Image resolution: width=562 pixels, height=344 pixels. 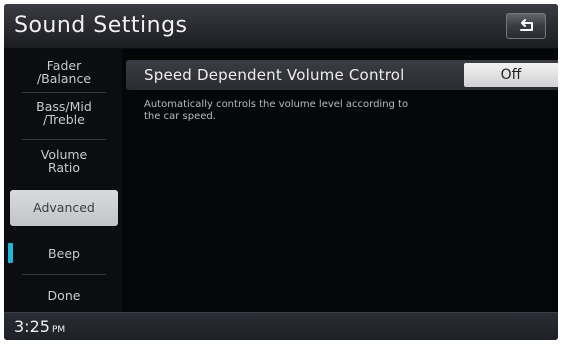 What do you see at coordinates (274, 75) in the screenshot?
I see `setting-label: Speed Dependent Volume Control` at bounding box center [274, 75].